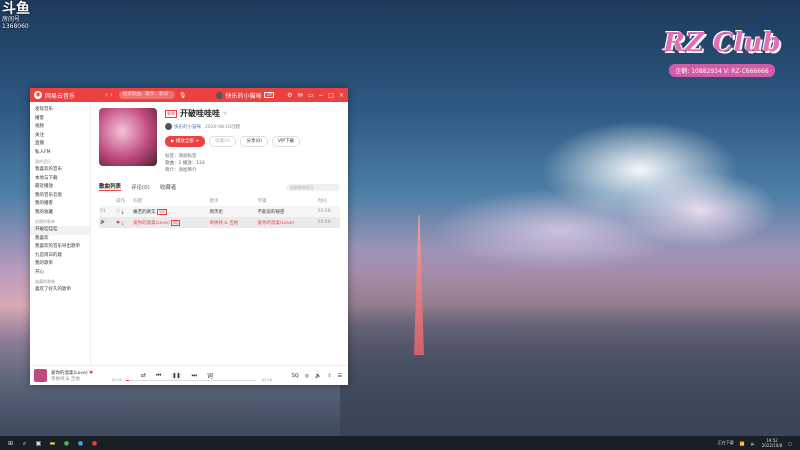 This screenshot has height=450, width=800. Describe the element at coordinates (191, 380) in the screenshot. I see `progress-bar` at that location.